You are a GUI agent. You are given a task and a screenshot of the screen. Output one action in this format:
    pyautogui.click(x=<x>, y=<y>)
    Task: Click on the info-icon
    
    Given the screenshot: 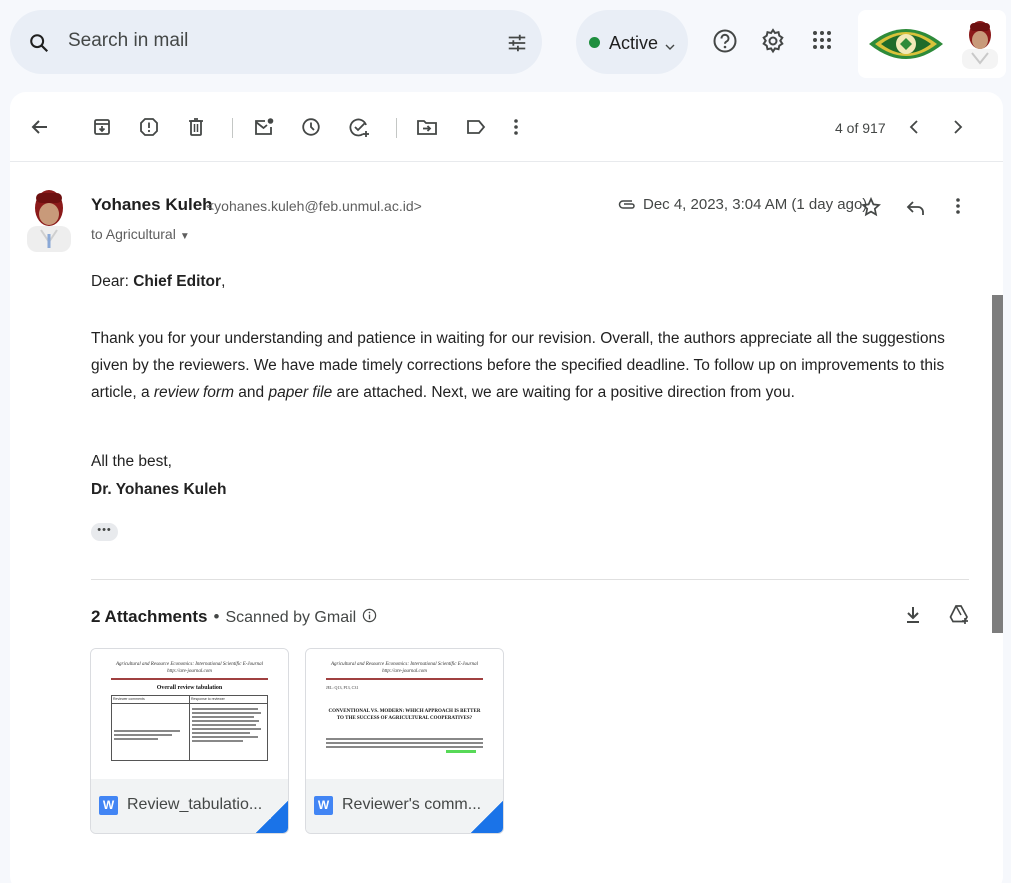 What is the action you would take?
    pyautogui.click(x=369, y=618)
    